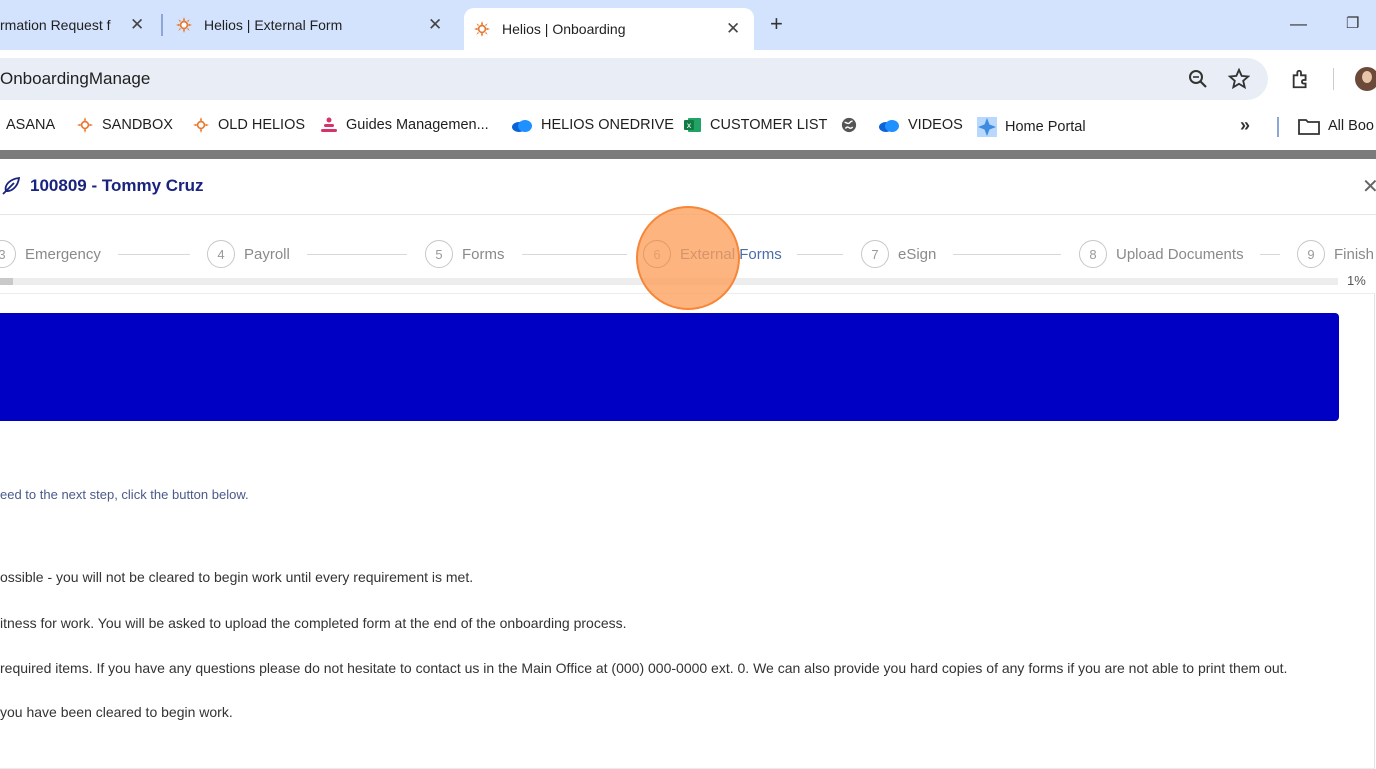 The image size is (1376, 769). Describe the element at coordinates (75, 79) in the screenshot. I see `url-text: OnboardingManage` at that location.